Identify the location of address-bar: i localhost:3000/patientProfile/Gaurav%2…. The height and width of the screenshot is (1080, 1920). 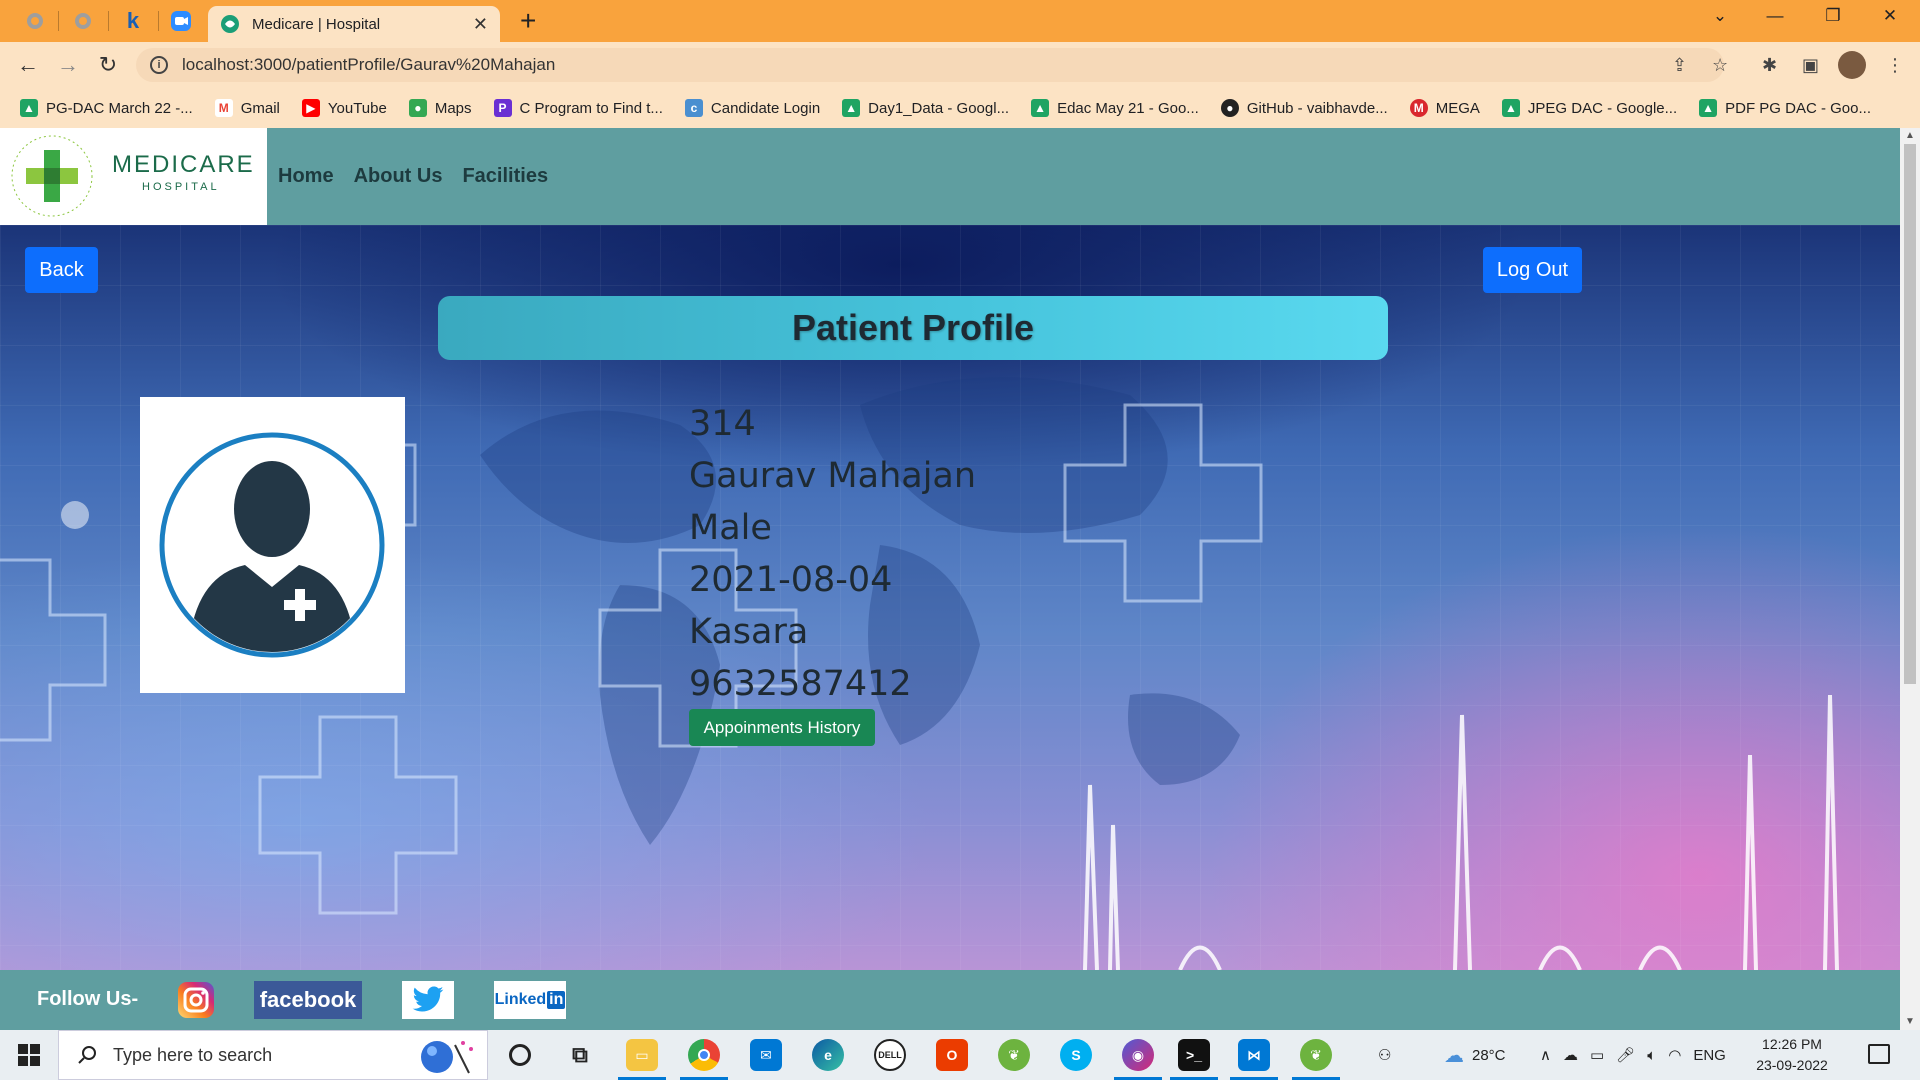
(930, 65).